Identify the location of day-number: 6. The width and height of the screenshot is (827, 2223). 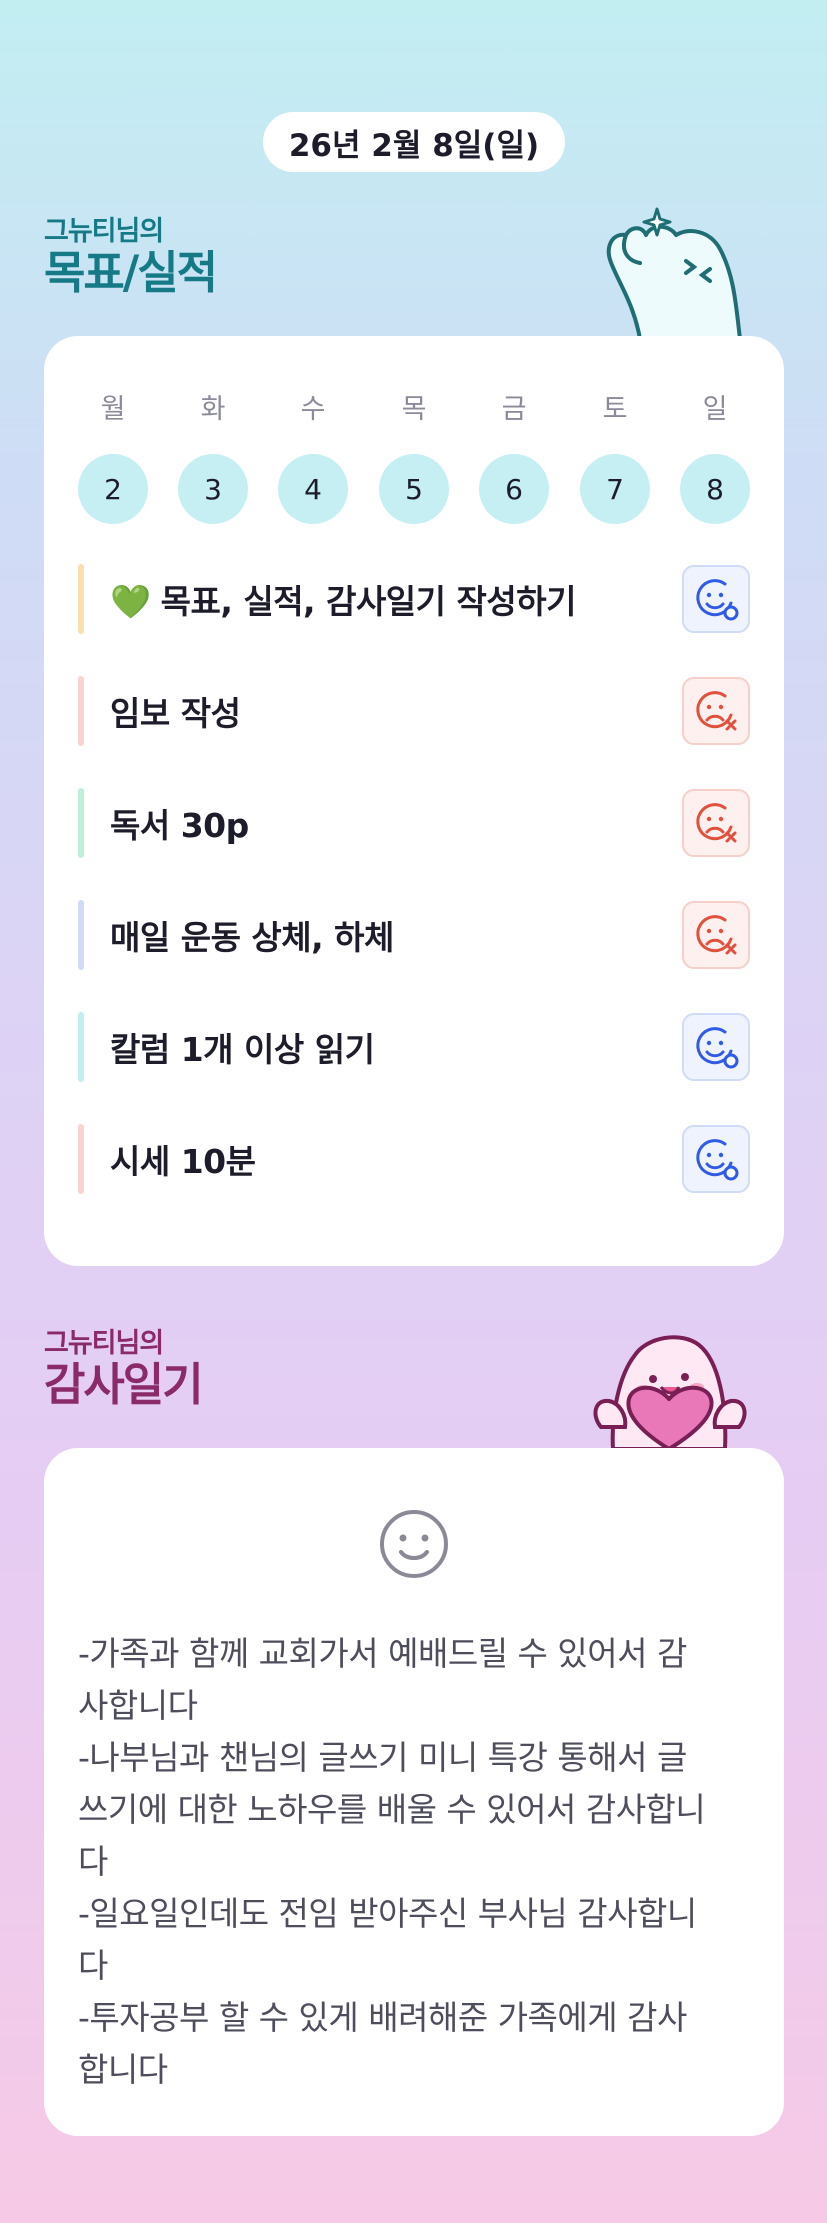
(514, 489).